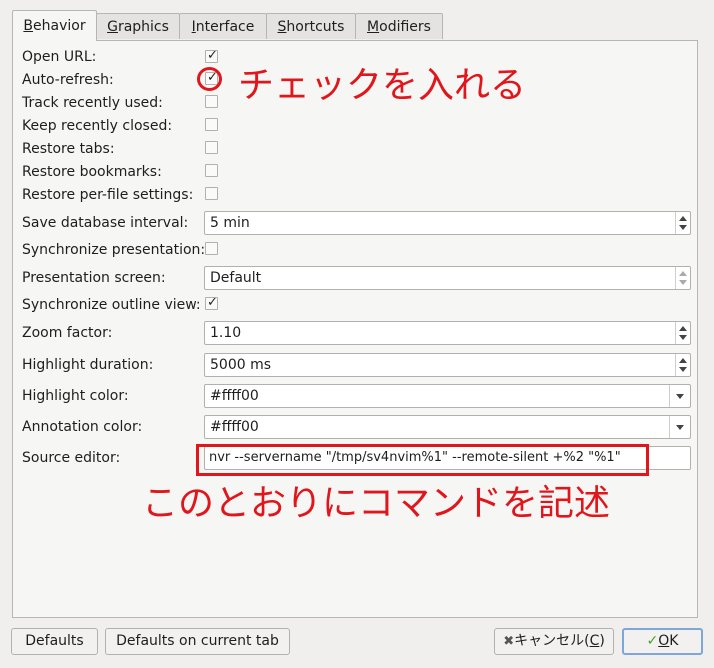 This screenshot has height=668, width=714. Describe the element at coordinates (211, 101) in the screenshot. I see `track-recently-used-checkbox` at that location.